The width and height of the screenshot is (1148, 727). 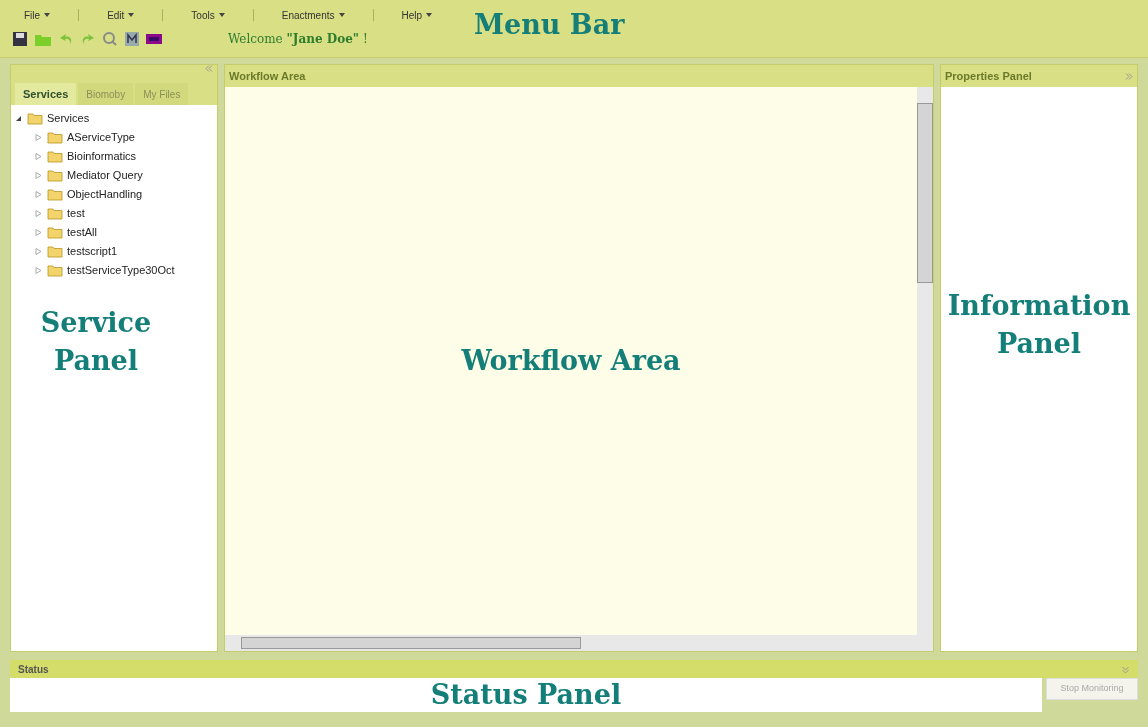 What do you see at coordinates (988, 76) in the screenshot?
I see `panel-header: Properties Panel` at bounding box center [988, 76].